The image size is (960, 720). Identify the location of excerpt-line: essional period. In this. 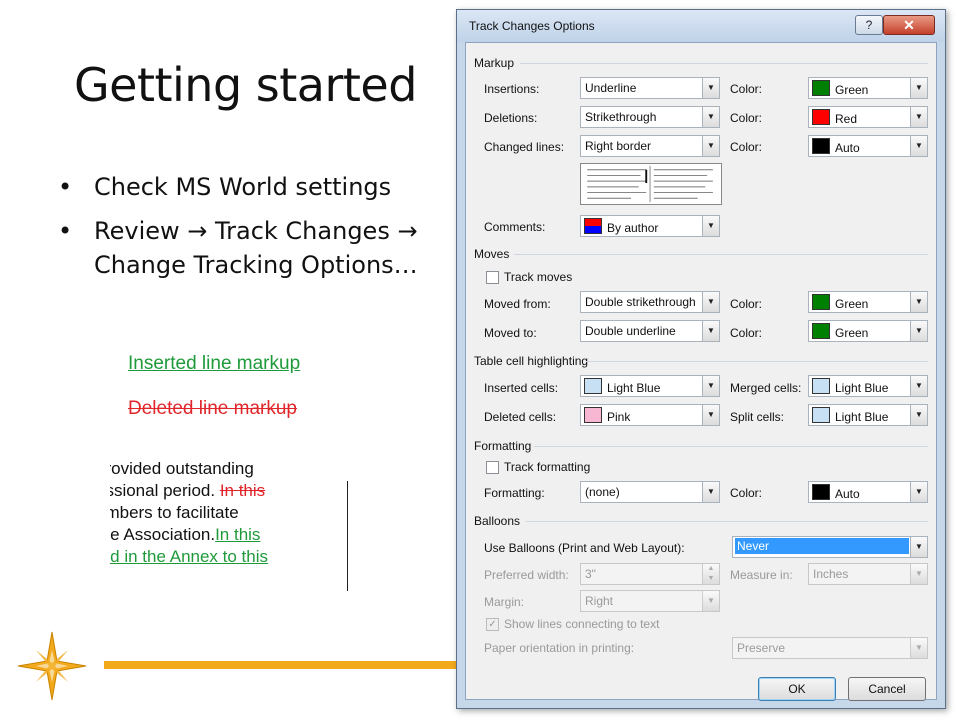
(210, 491).